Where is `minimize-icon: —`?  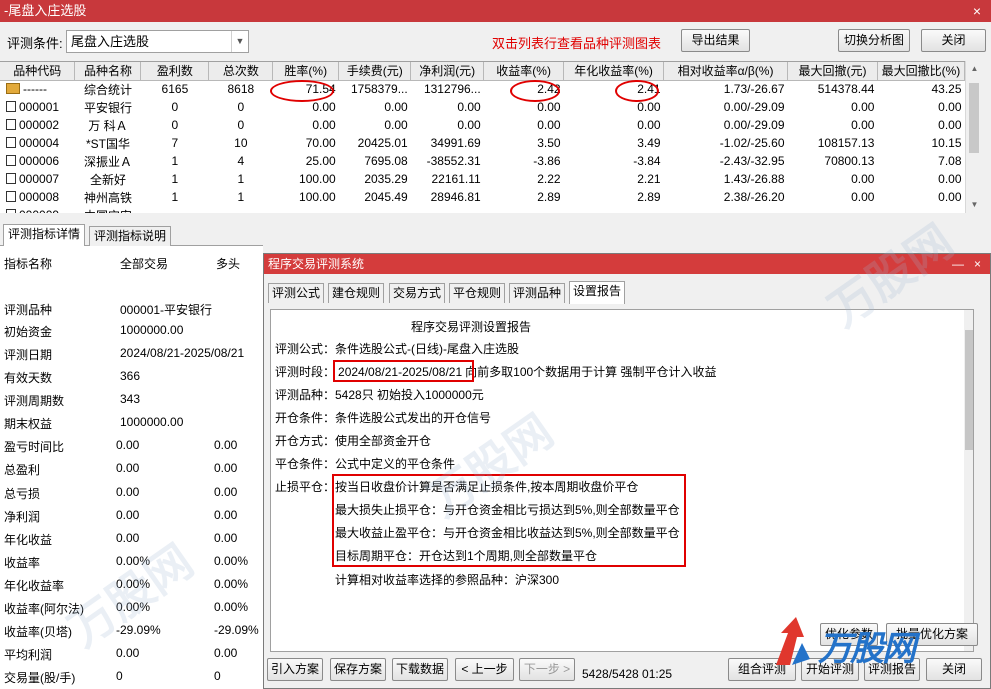 minimize-icon: — is located at coordinates (958, 264).